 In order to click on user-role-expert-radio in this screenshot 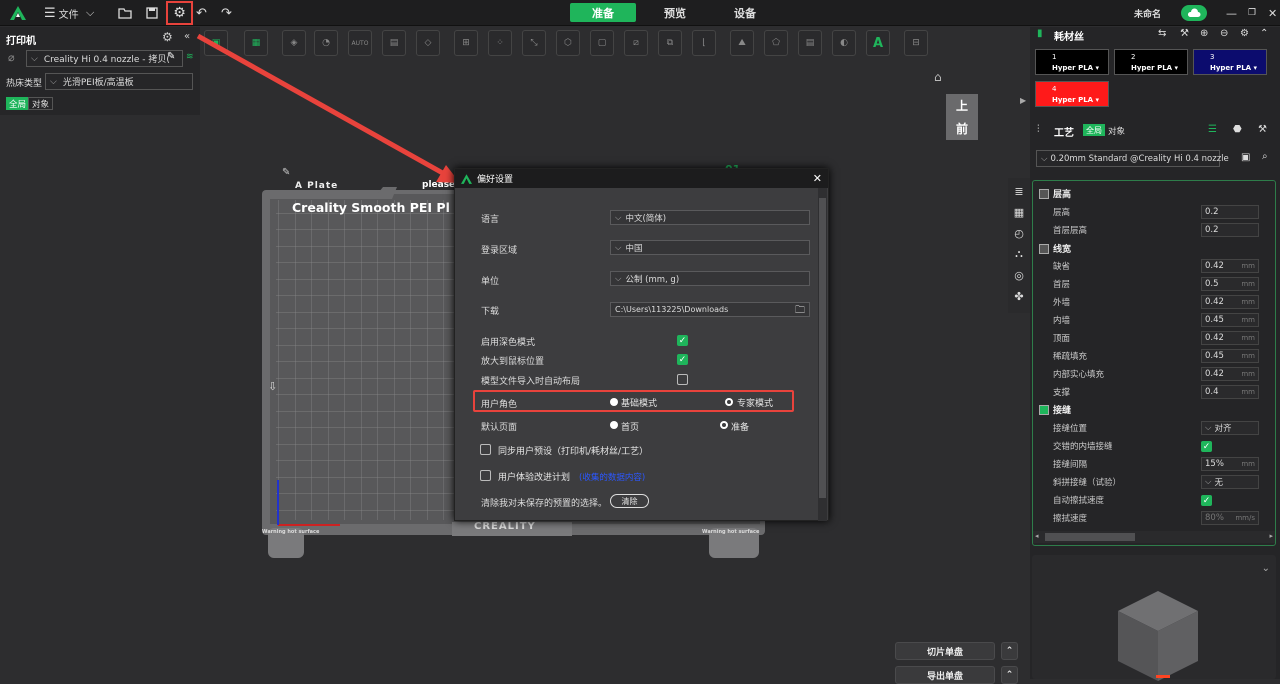, I will do `click(729, 402)`.